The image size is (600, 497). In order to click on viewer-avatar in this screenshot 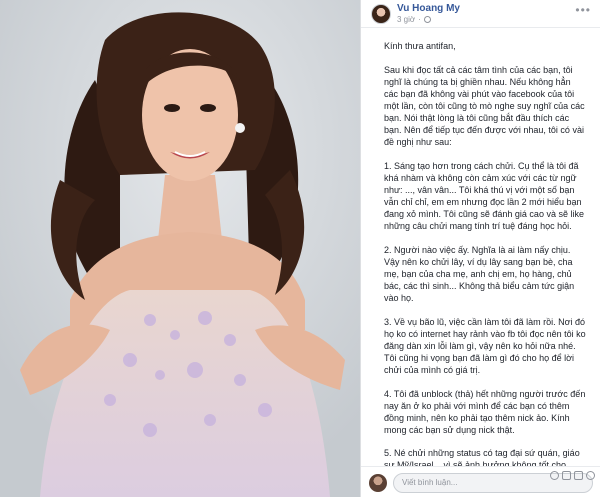, I will do `click(378, 483)`.